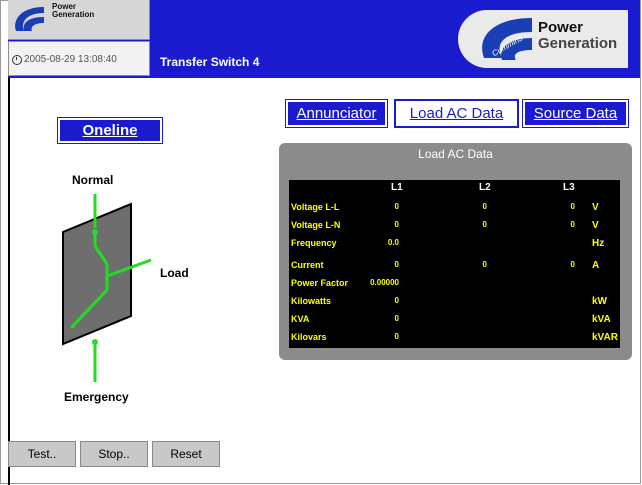 The width and height of the screenshot is (642, 485). Describe the element at coordinates (110, 130) in the screenshot. I see `oneline-button: Oneline` at that location.